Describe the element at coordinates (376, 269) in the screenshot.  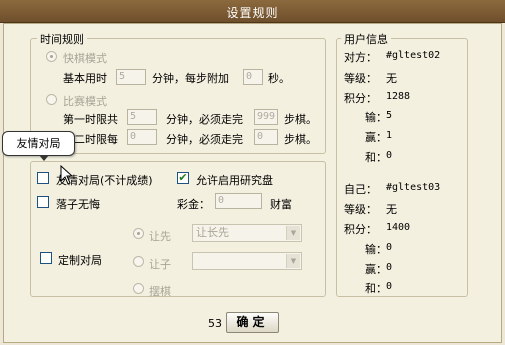
I see `self-win-label: 赢：` at that location.